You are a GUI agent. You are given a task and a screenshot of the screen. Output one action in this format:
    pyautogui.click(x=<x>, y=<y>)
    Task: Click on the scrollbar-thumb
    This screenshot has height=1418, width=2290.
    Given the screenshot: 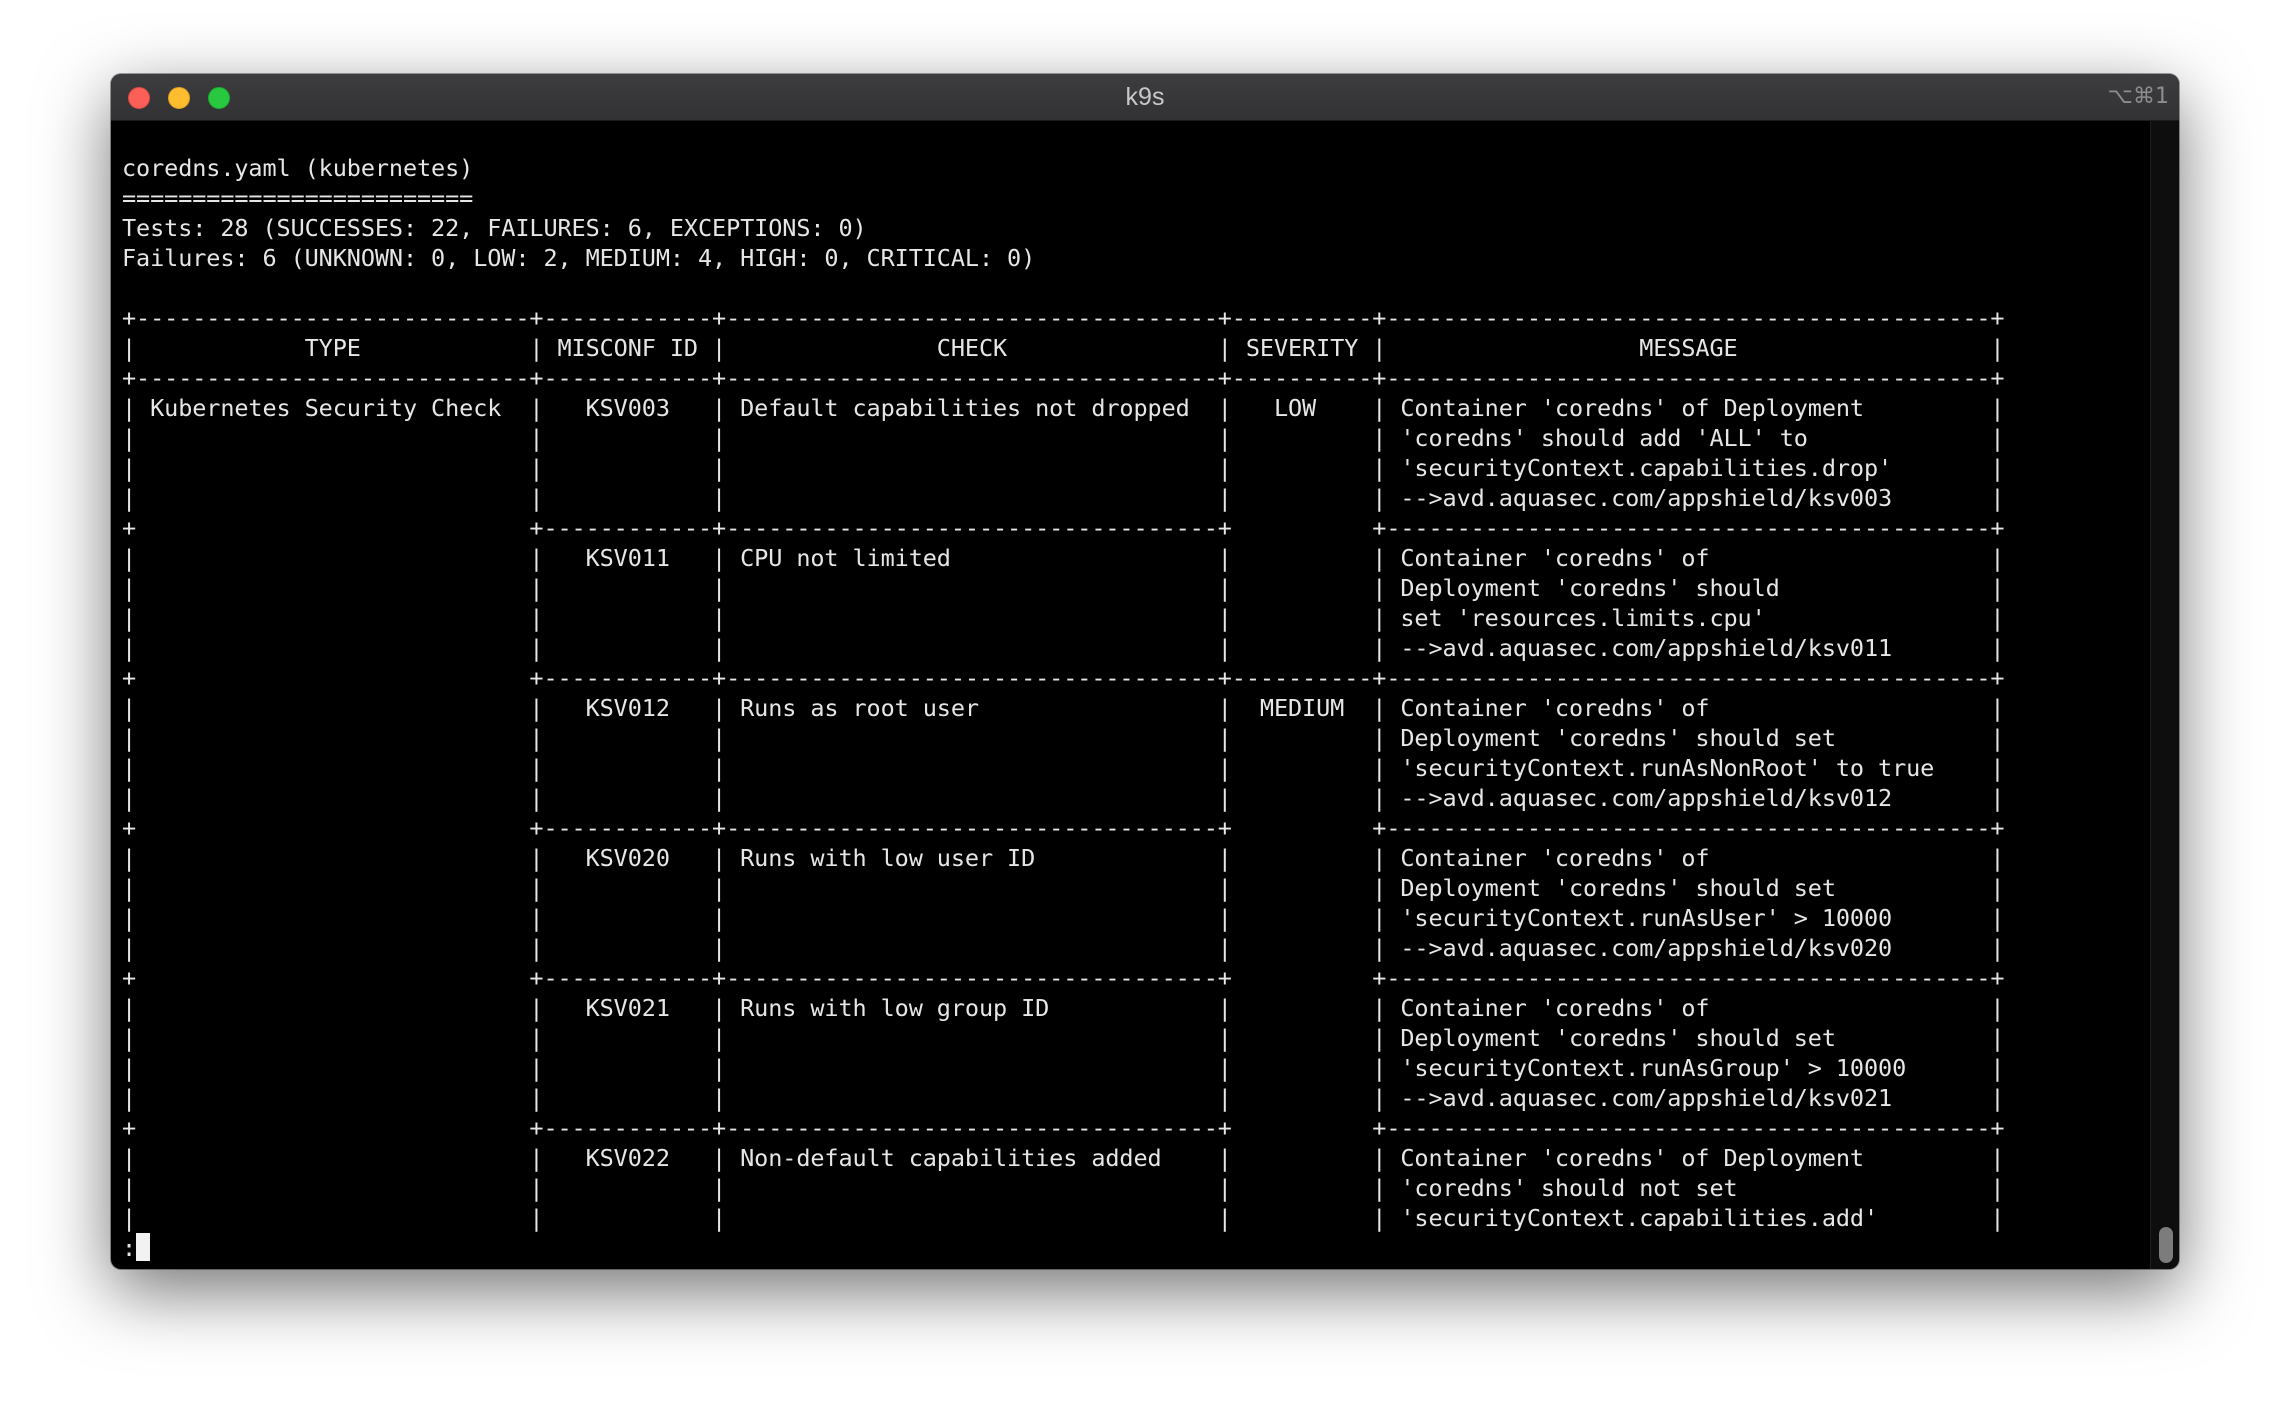 What is the action you would take?
    pyautogui.click(x=2166, y=1245)
    